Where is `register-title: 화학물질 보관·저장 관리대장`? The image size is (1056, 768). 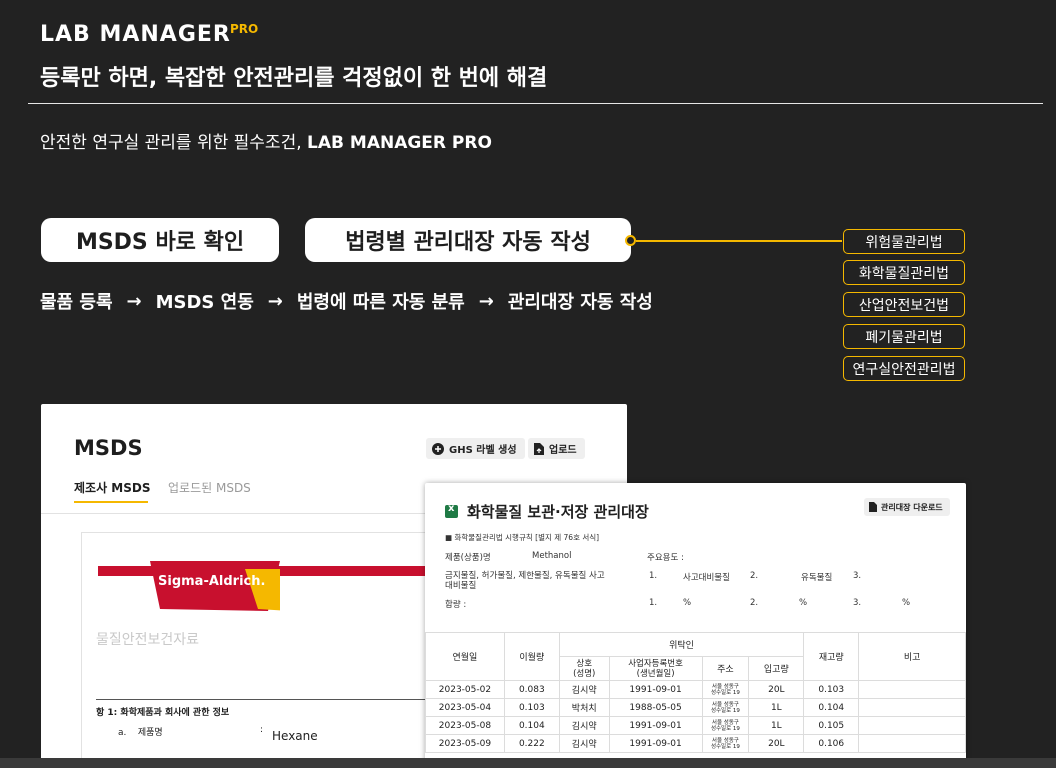 register-title: 화학물질 보관·저장 관리대장 is located at coordinates (558, 512).